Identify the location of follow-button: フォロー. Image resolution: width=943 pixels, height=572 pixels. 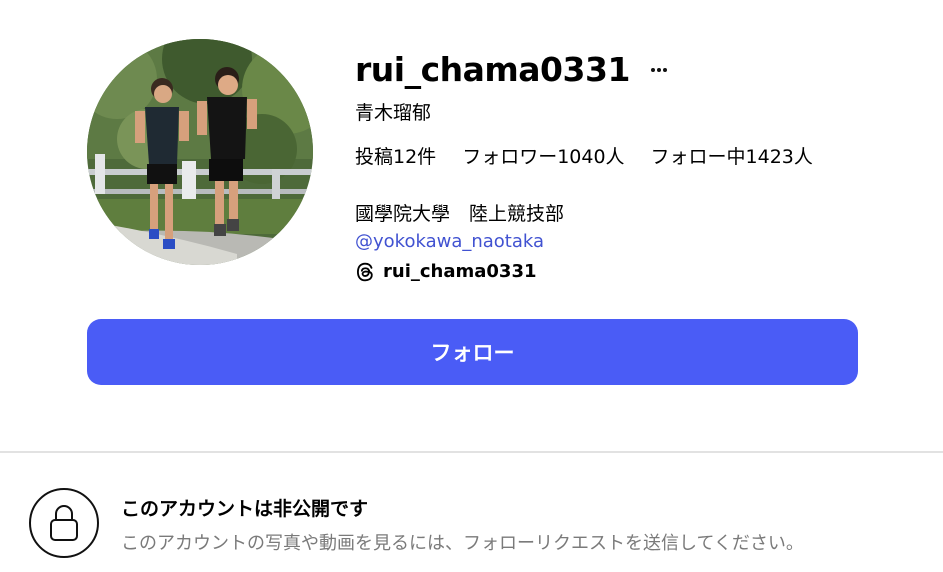
(472, 352).